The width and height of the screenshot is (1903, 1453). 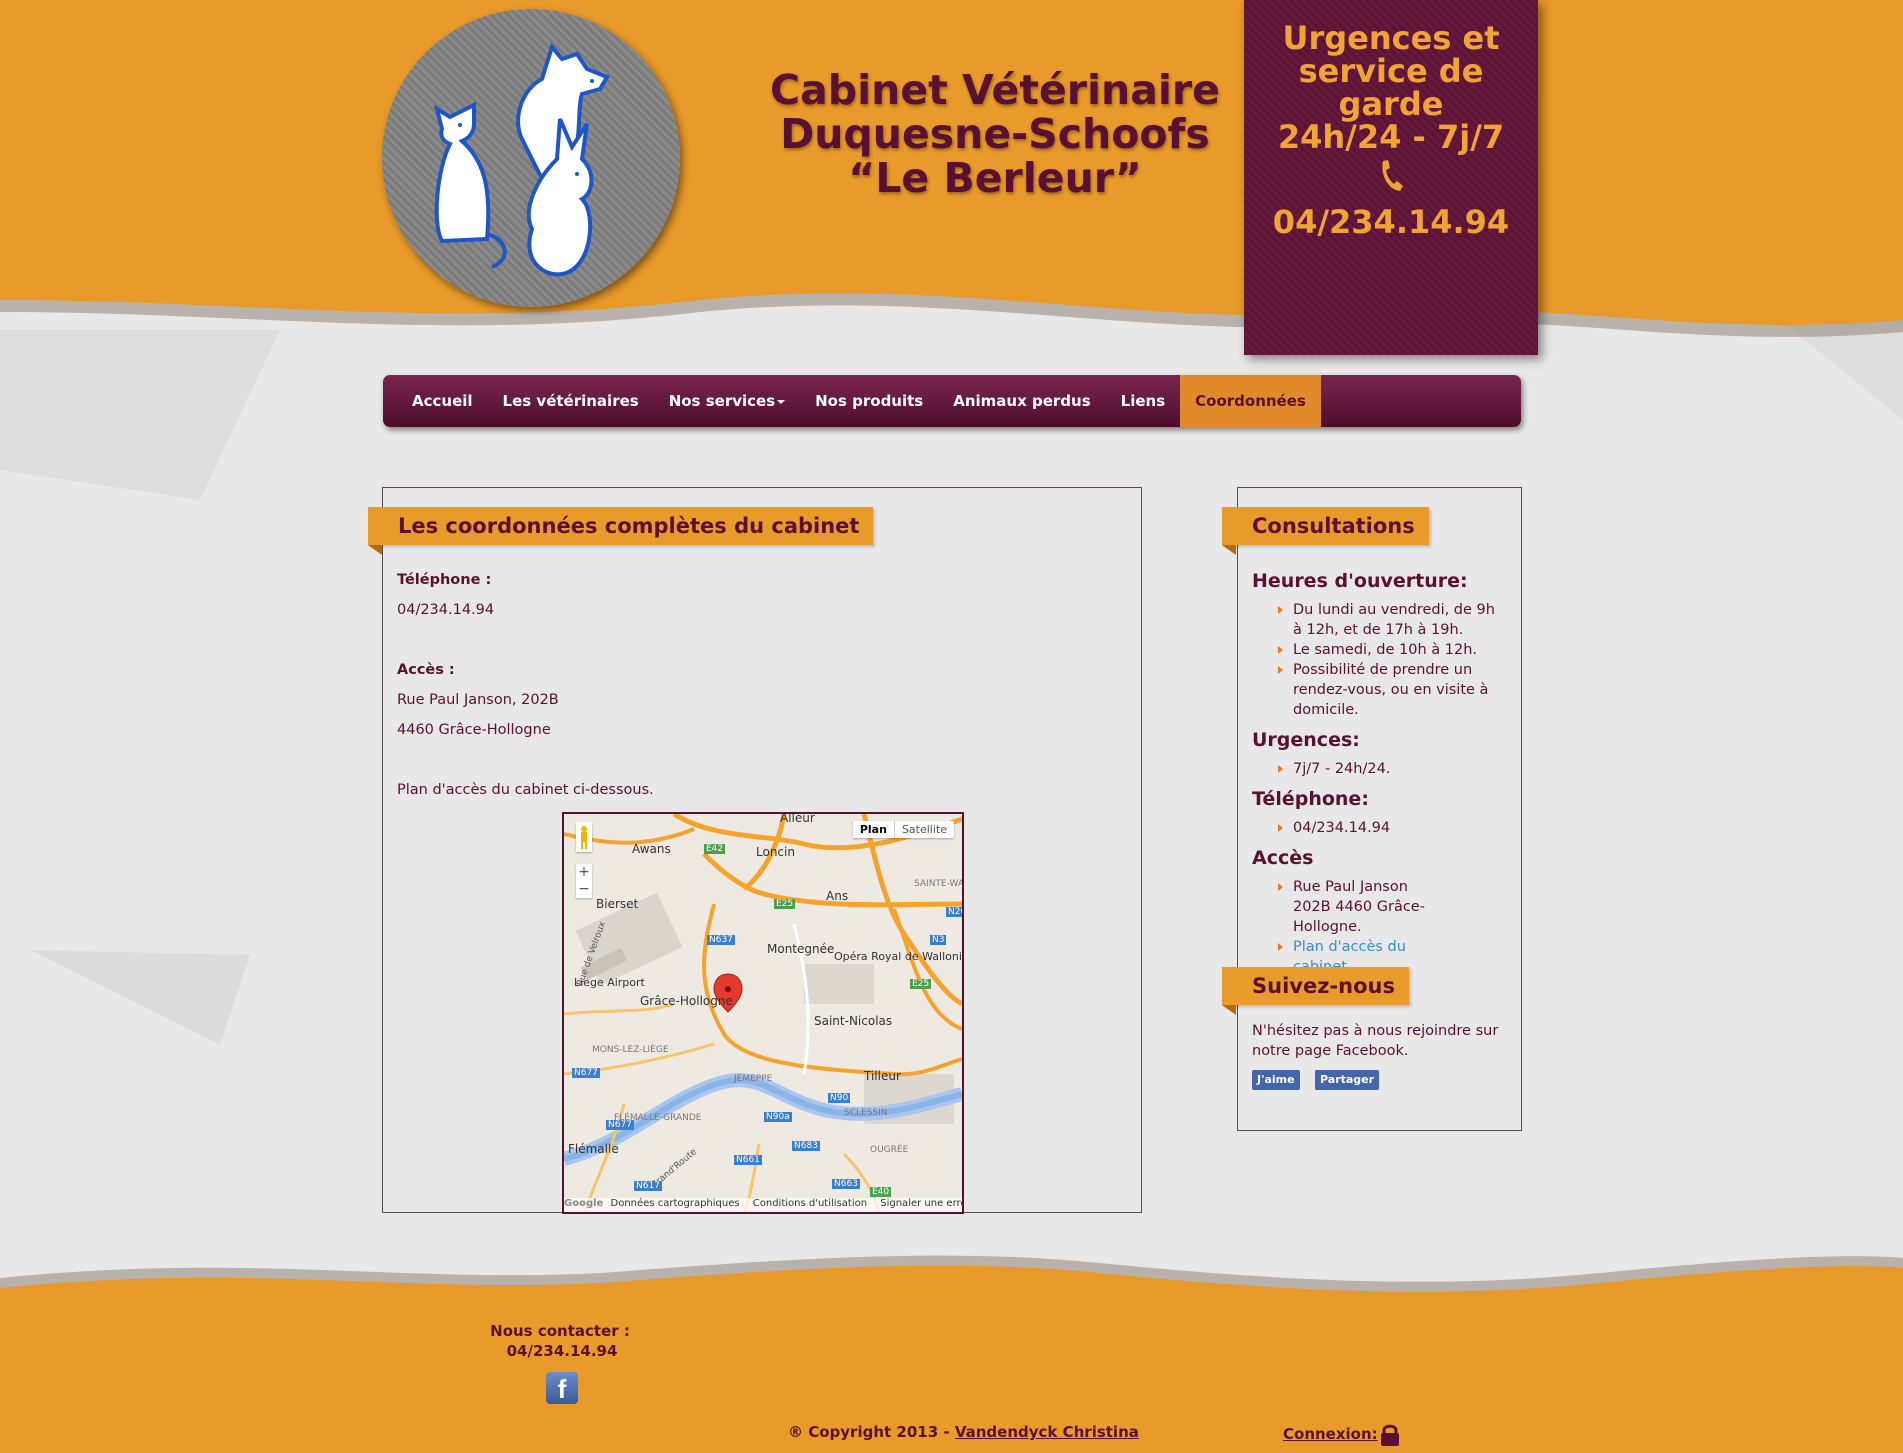 I want to click on nav-item-accueil: Accueil, so click(x=442, y=401).